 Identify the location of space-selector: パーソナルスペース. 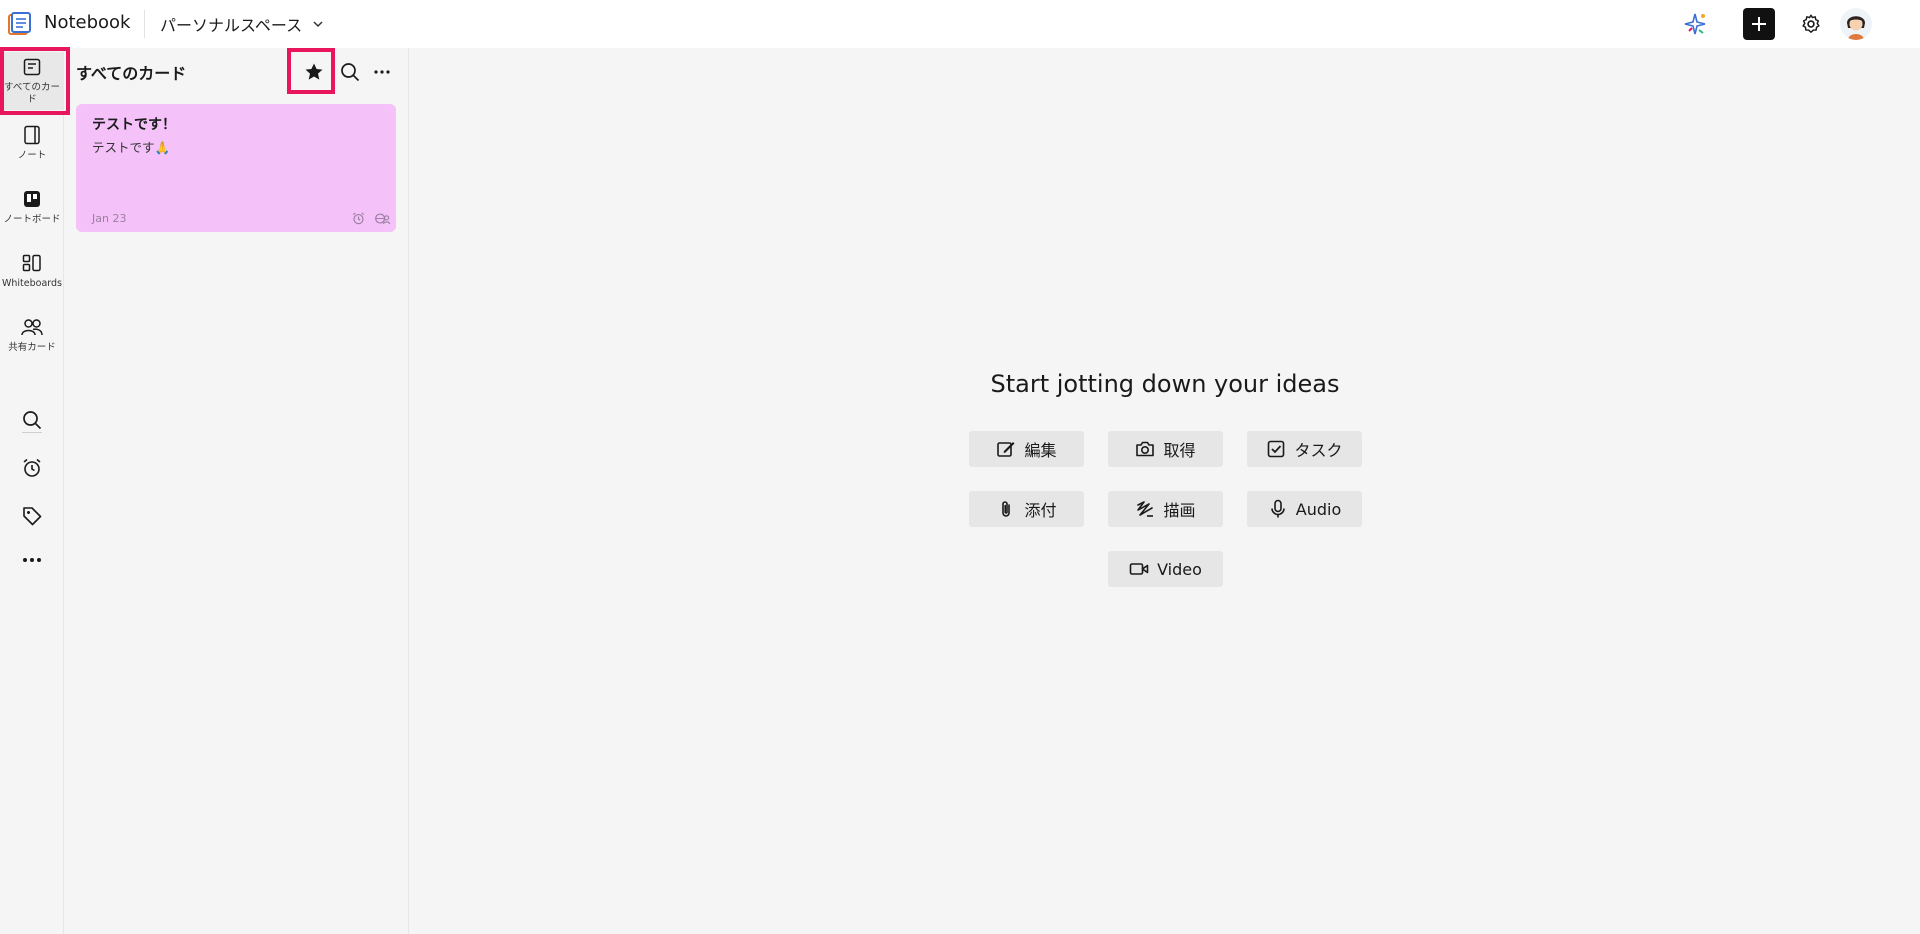
(242, 24).